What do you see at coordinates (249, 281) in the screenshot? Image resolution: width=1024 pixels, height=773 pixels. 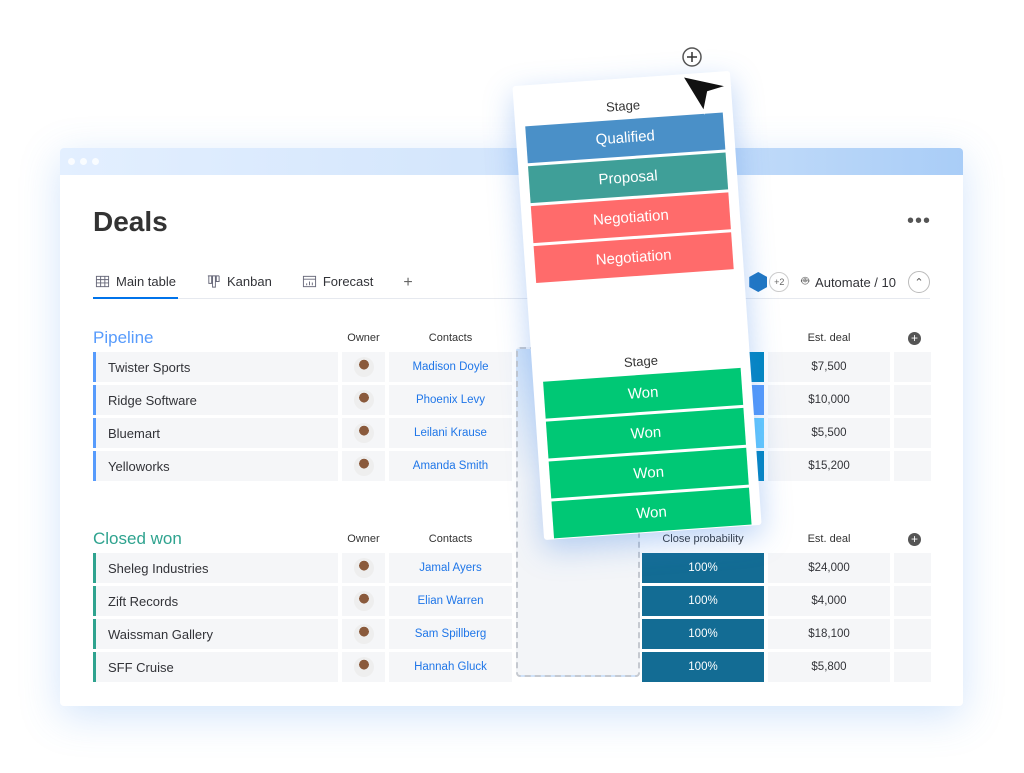 I see `tab-label: Kanban` at bounding box center [249, 281].